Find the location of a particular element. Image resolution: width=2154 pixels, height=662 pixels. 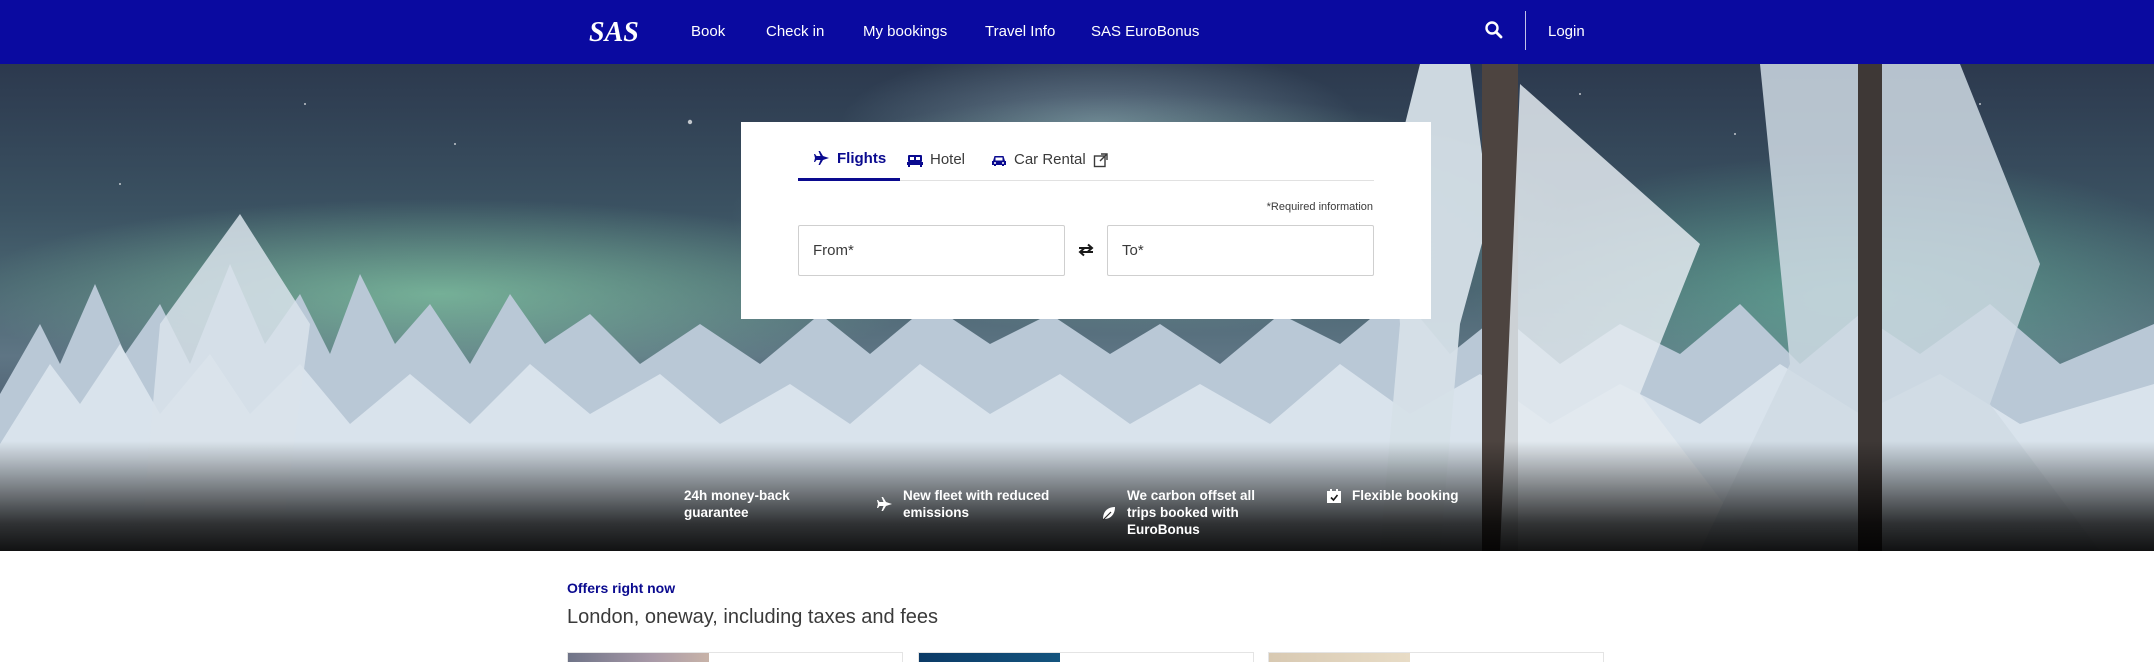

tab-car-rental-label: Car Rental is located at coordinates (1050, 159).